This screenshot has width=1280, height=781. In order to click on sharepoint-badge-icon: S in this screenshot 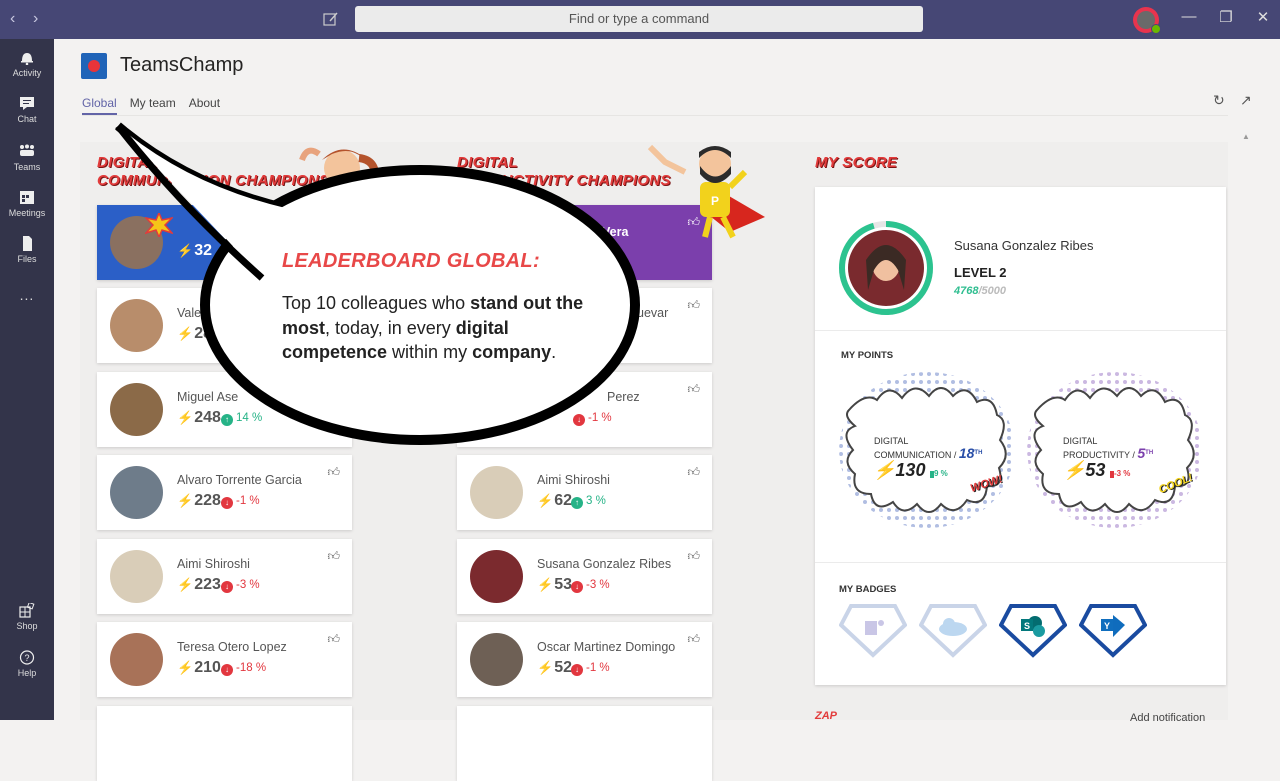, I will do `click(1033, 630)`.